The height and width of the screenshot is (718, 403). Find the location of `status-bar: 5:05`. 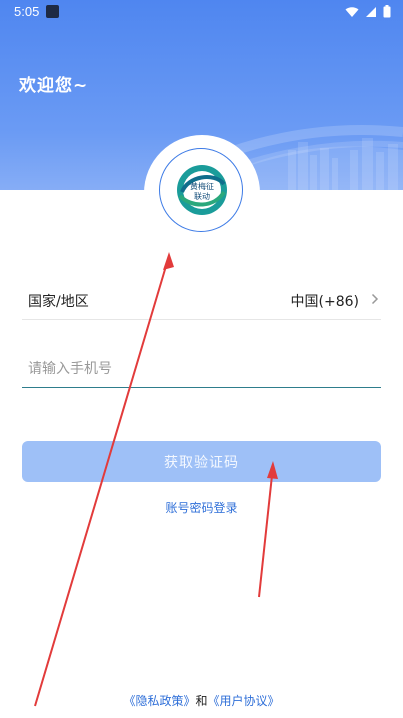

status-bar: 5:05 is located at coordinates (201, 12).